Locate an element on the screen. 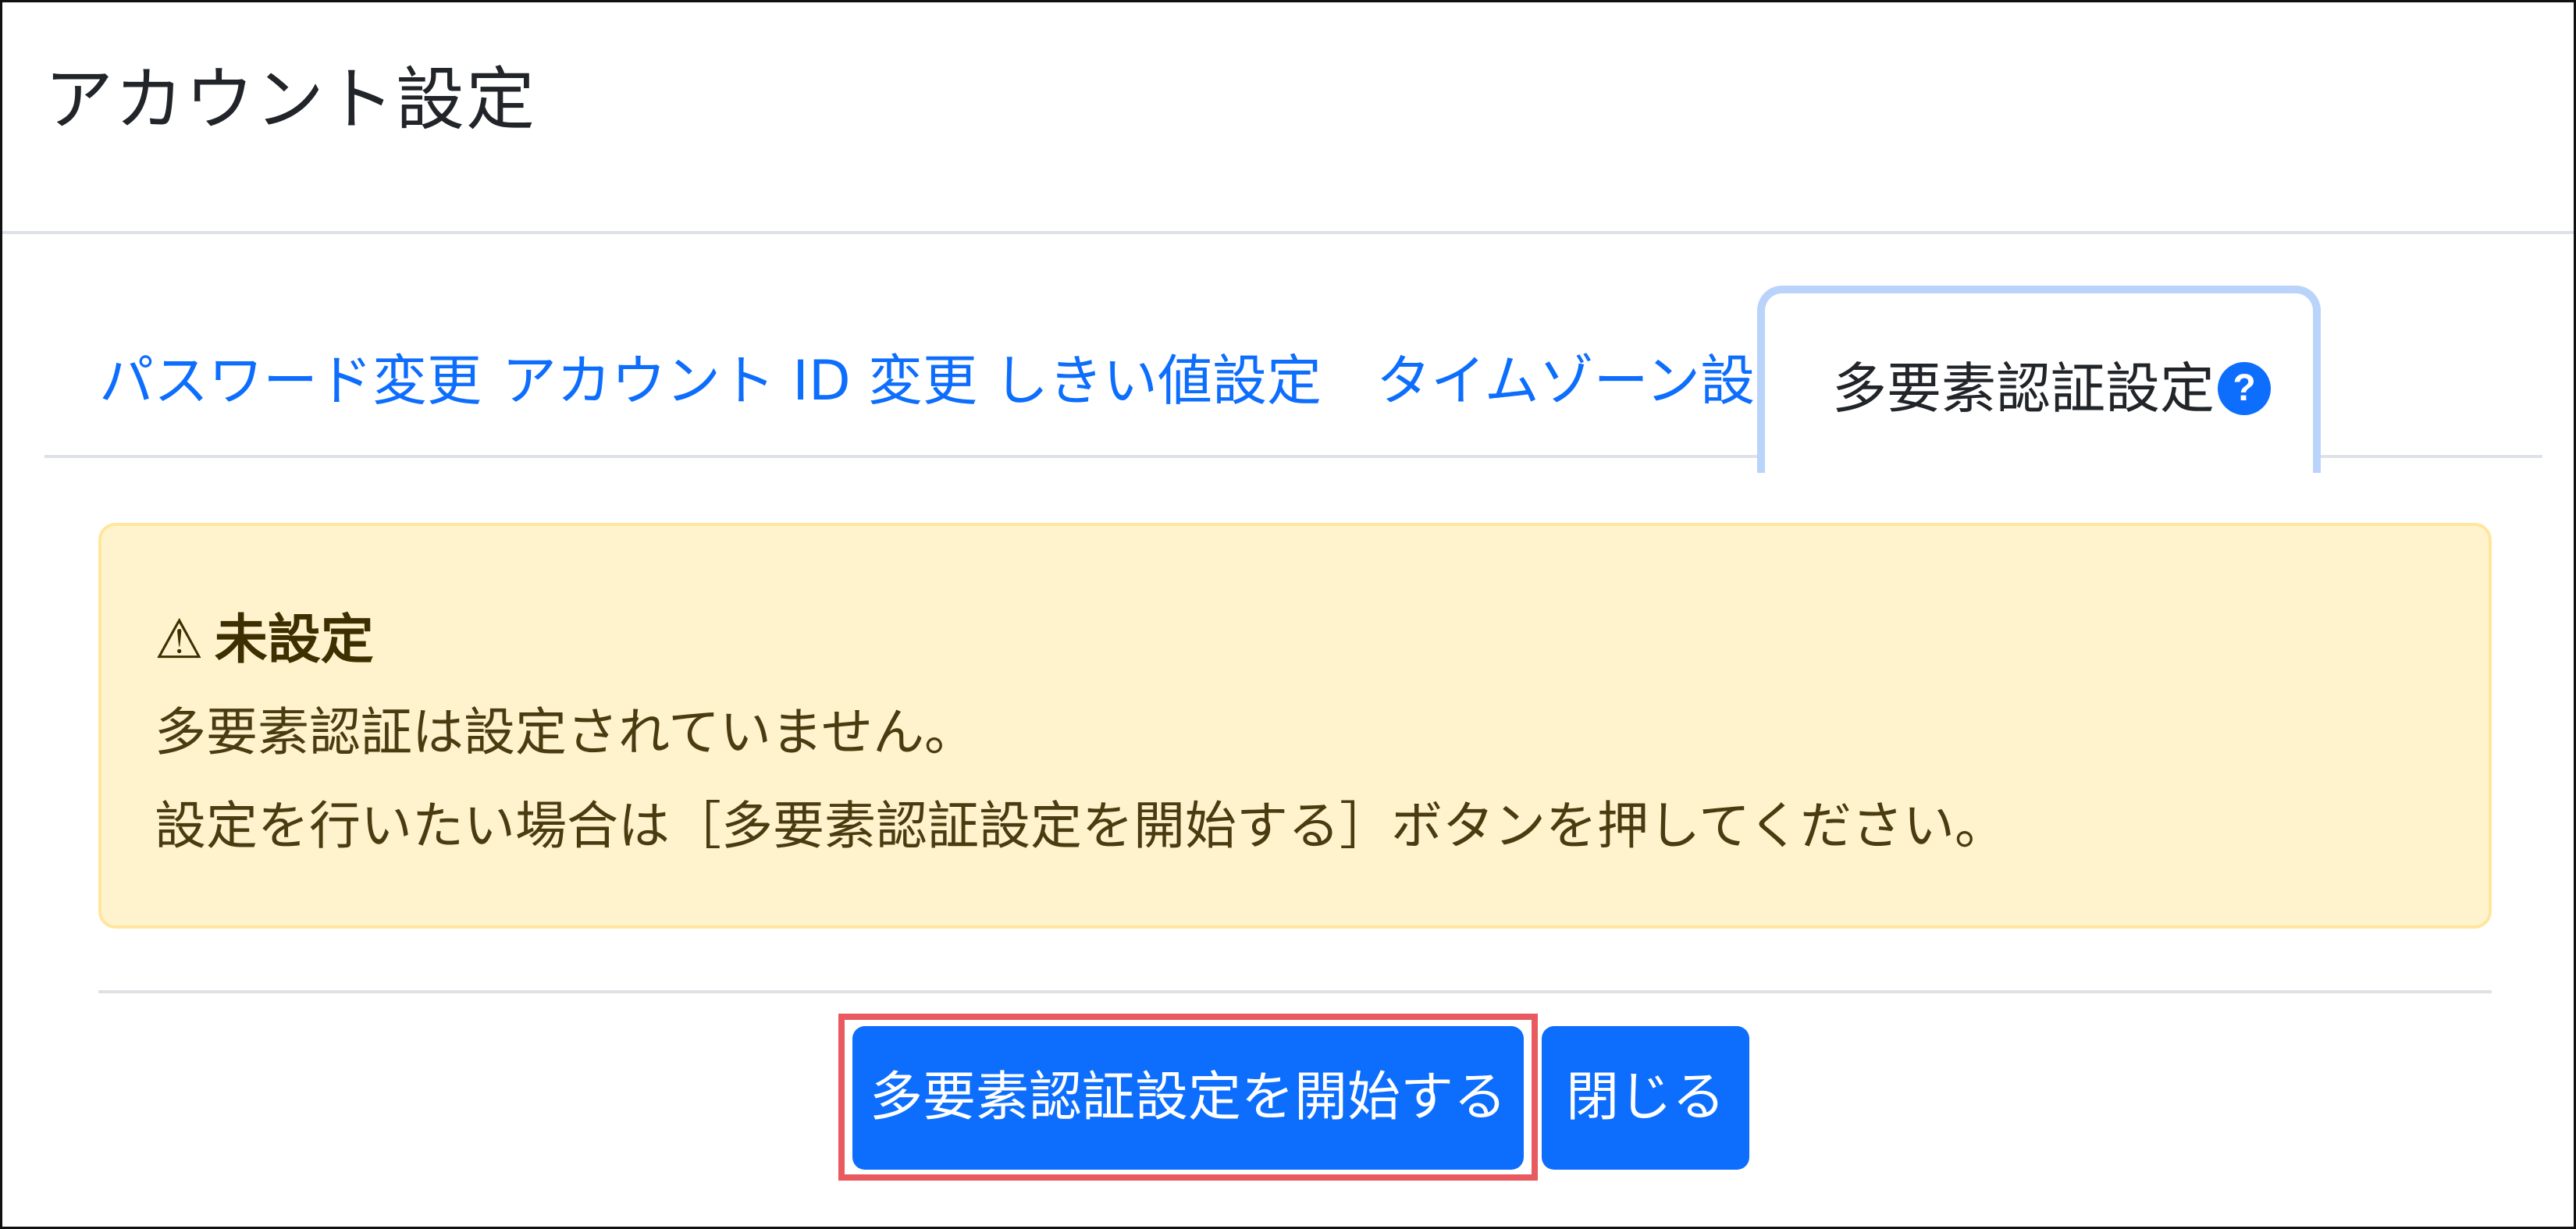 The width and height of the screenshot is (2576, 1229). alert-heading: ⚠ 未設定 is located at coordinates (264, 639).